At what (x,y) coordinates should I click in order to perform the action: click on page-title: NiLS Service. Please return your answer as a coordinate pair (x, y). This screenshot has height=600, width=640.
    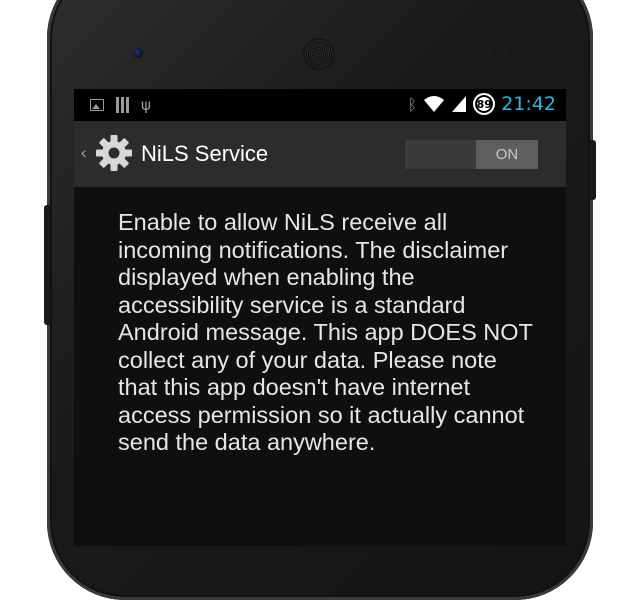
    Looking at the image, I should click on (205, 153).